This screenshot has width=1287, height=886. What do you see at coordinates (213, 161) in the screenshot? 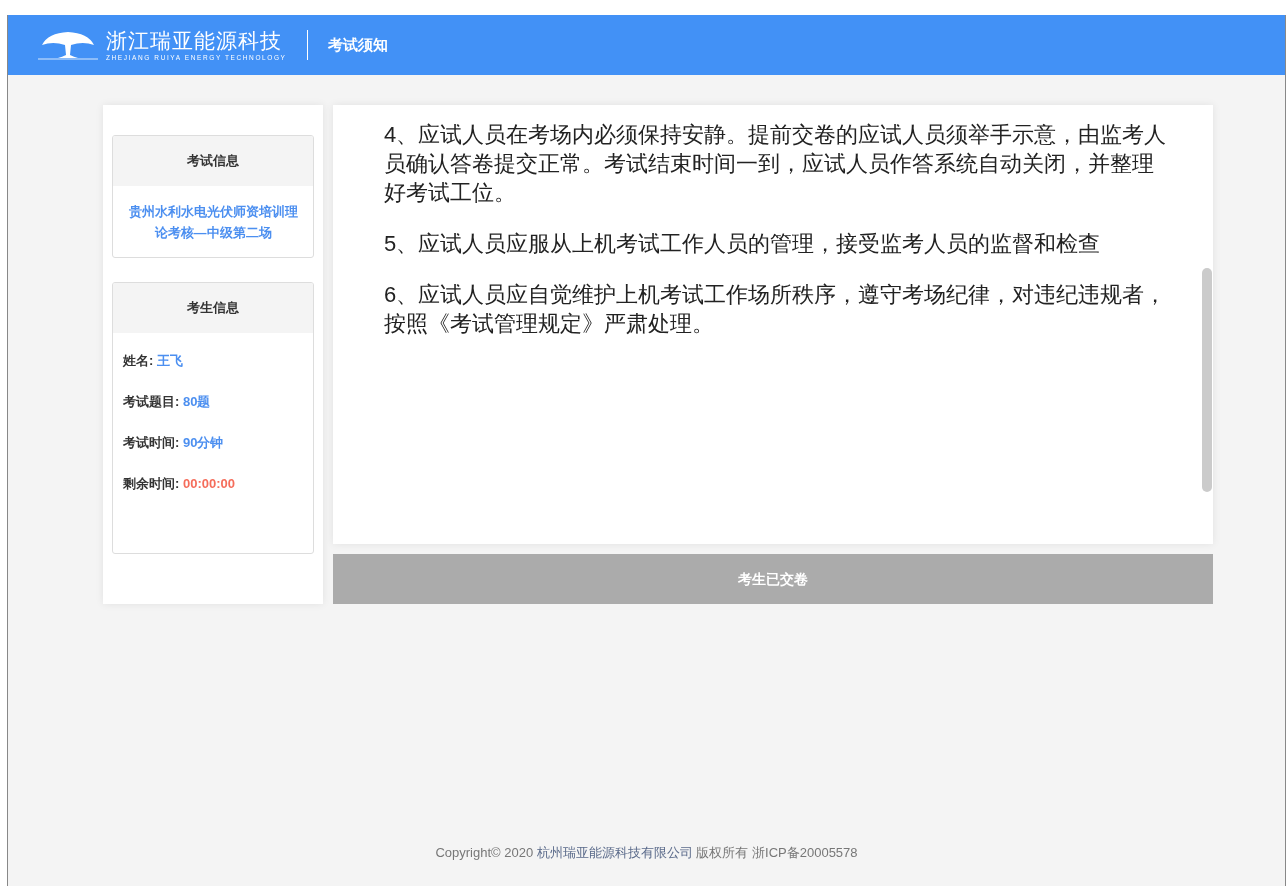
I see `card-header: 考试信息` at bounding box center [213, 161].